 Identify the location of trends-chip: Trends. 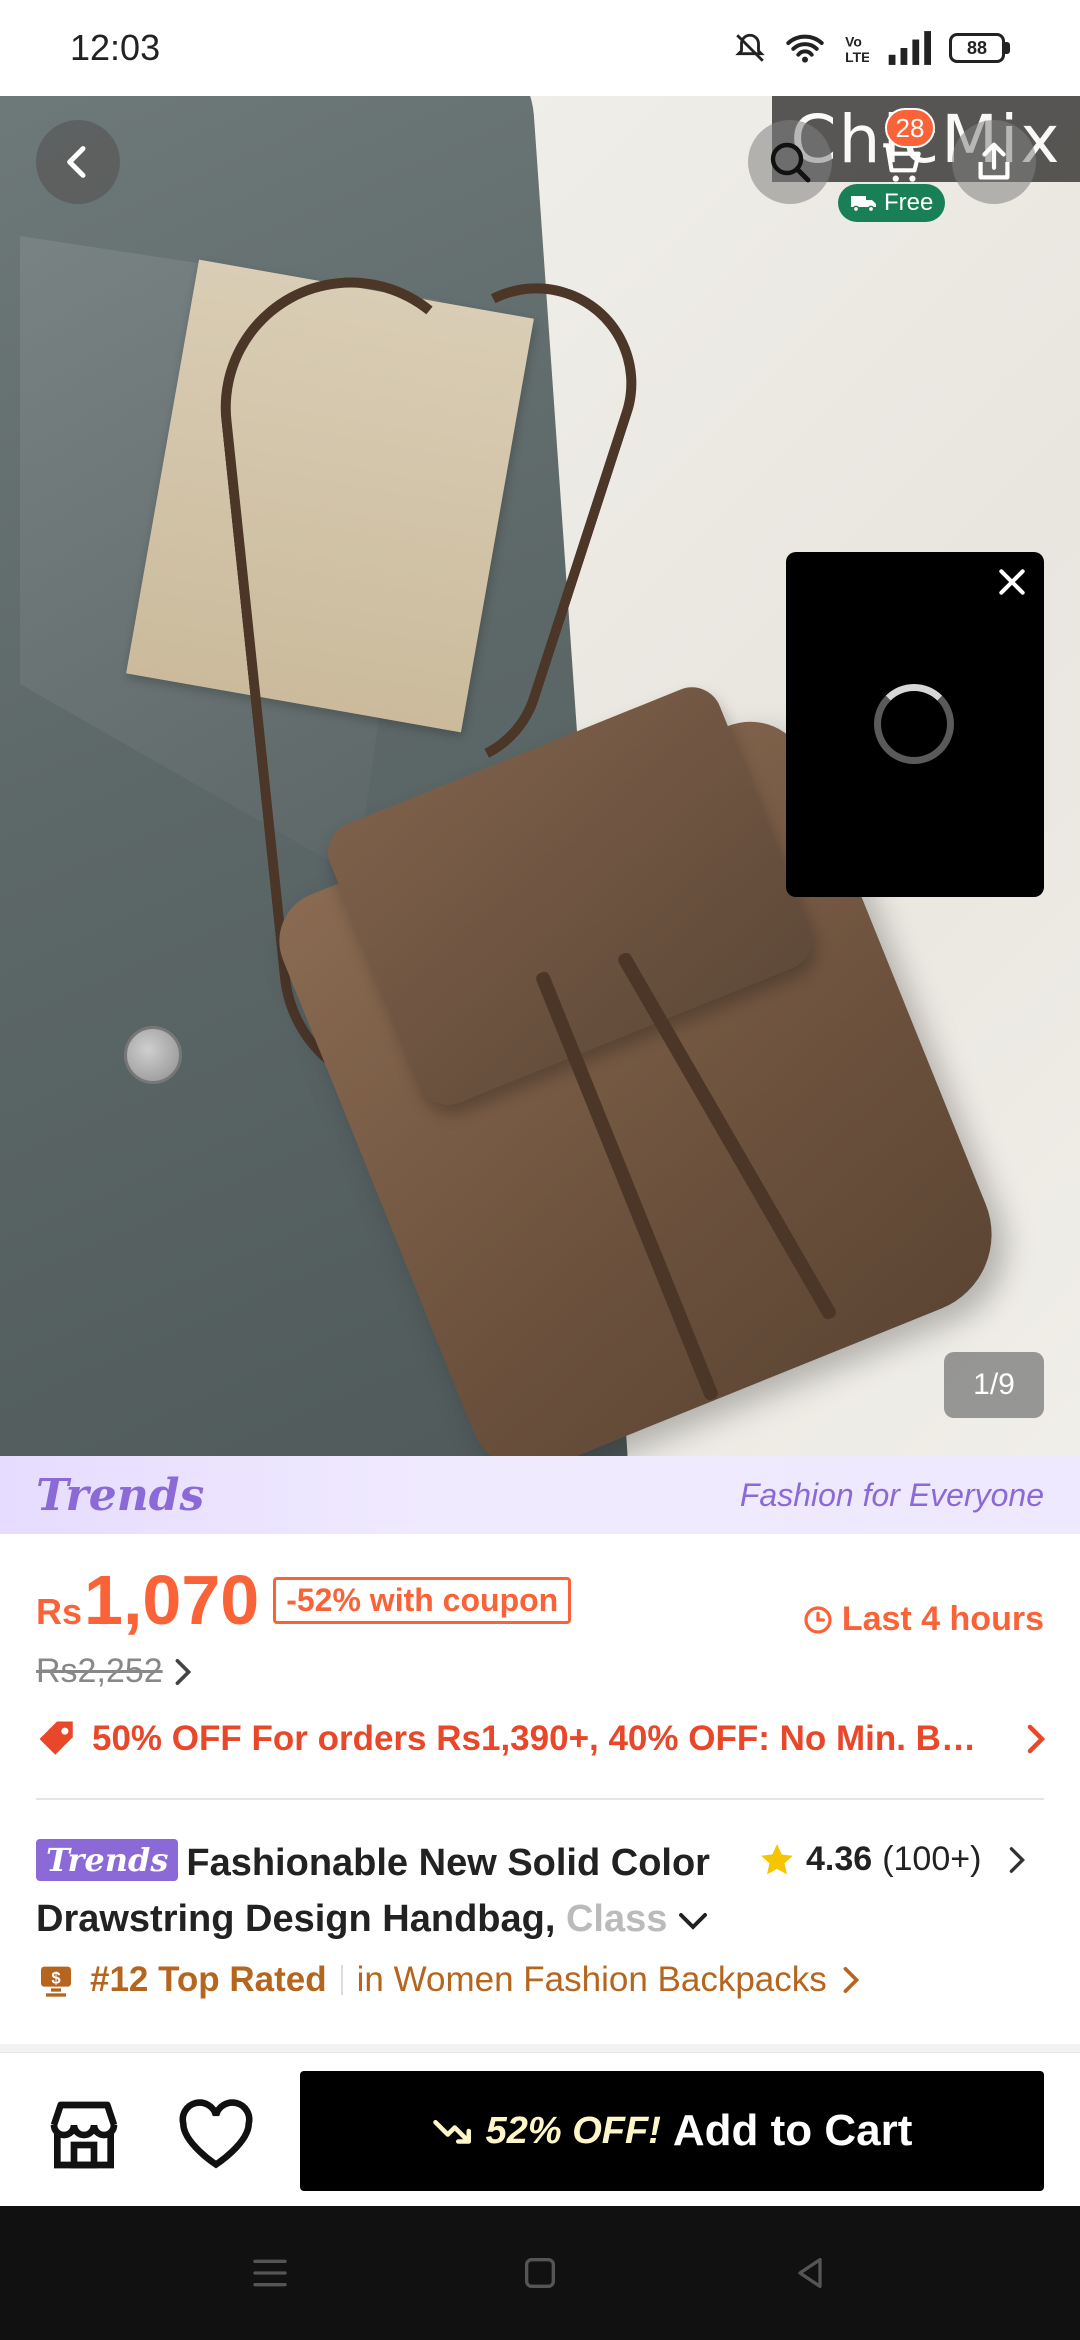
(107, 1860).